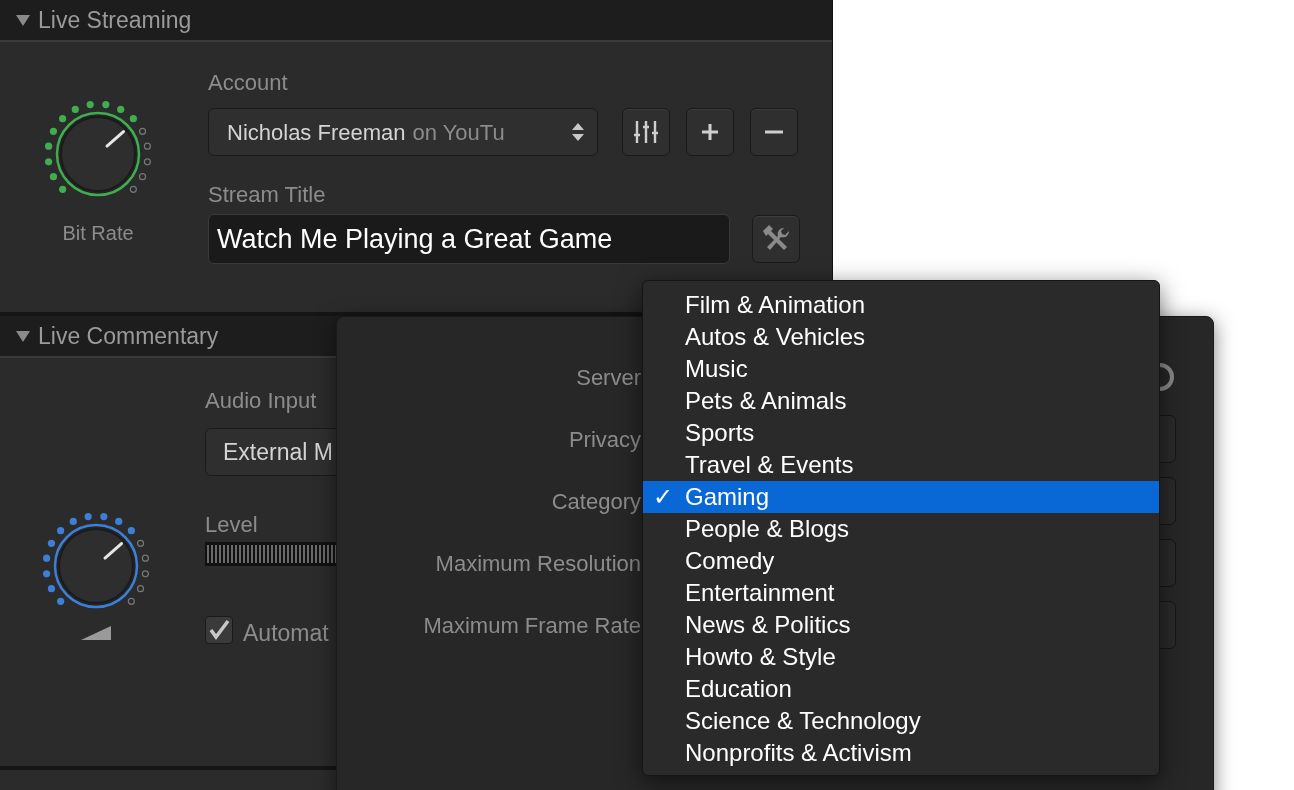  I want to click on row-label: Maximum Resolution, so click(537, 563).